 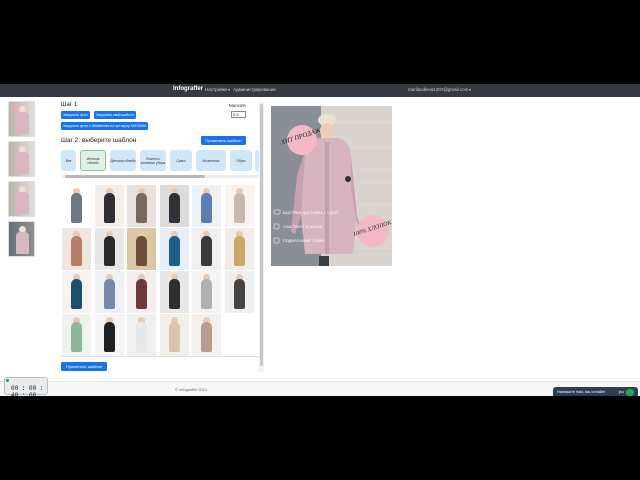 I want to click on nav-settings-dropdown: Настройки, so click(x=218, y=89).